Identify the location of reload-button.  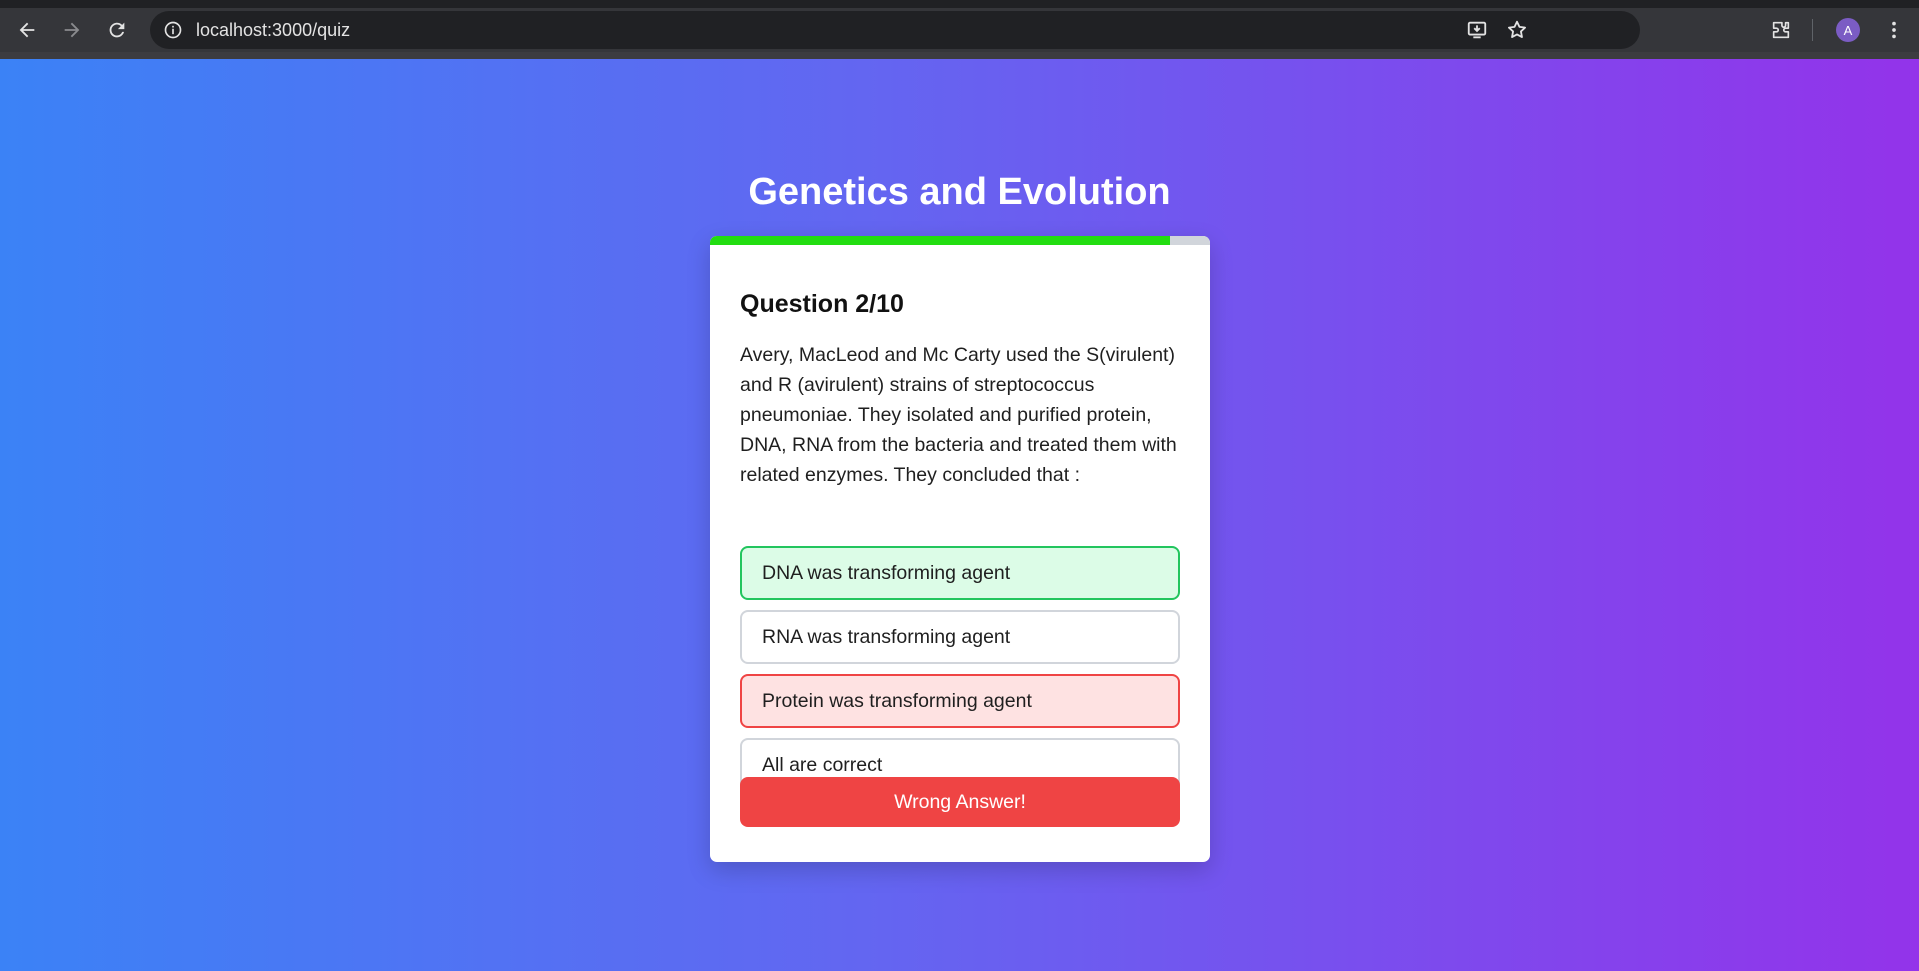
(117, 30).